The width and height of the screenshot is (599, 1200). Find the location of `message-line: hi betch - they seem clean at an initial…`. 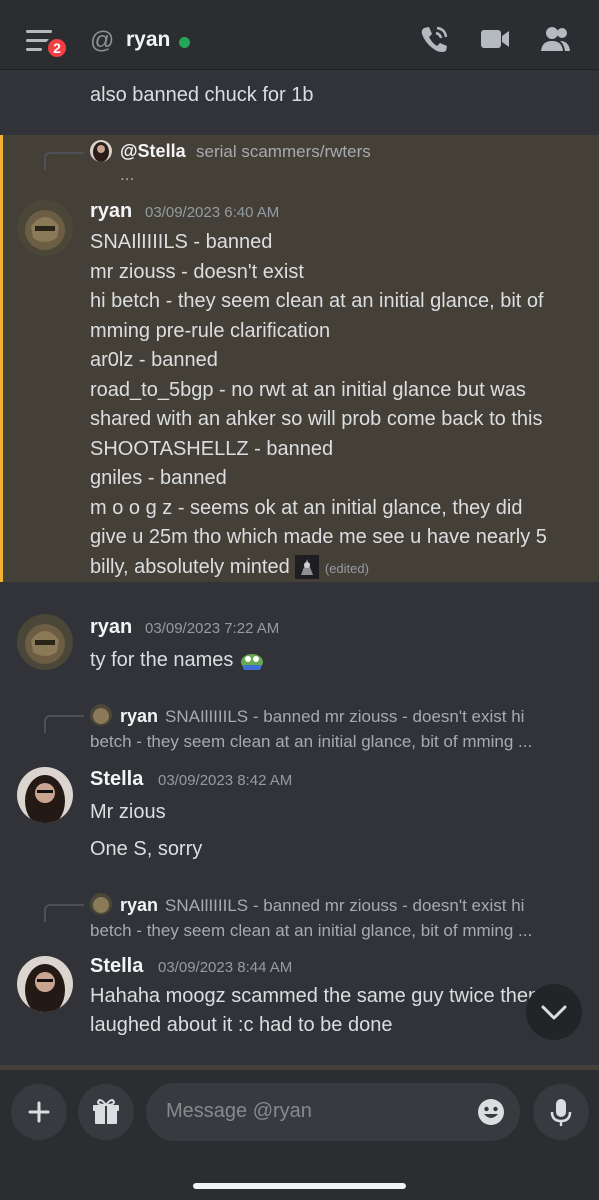

message-line: hi betch - they seem clean at an initial… is located at coordinates (317, 301).